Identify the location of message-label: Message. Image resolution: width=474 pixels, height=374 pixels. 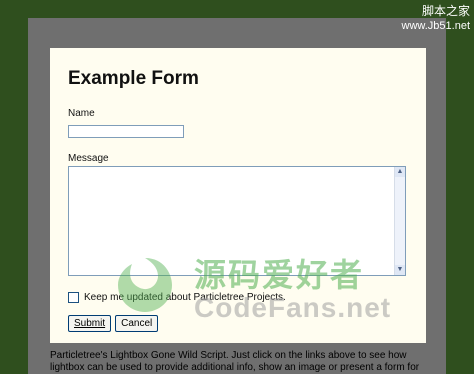
(88, 158).